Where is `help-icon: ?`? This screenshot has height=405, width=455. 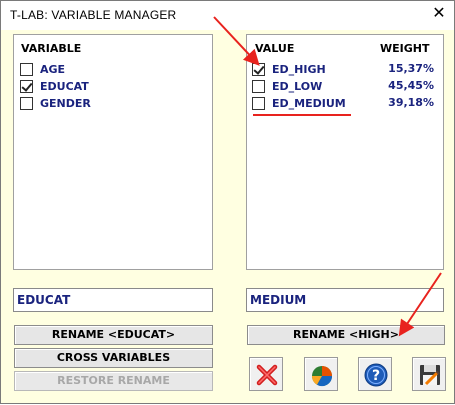
help-icon: ? is located at coordinates (376, 375).